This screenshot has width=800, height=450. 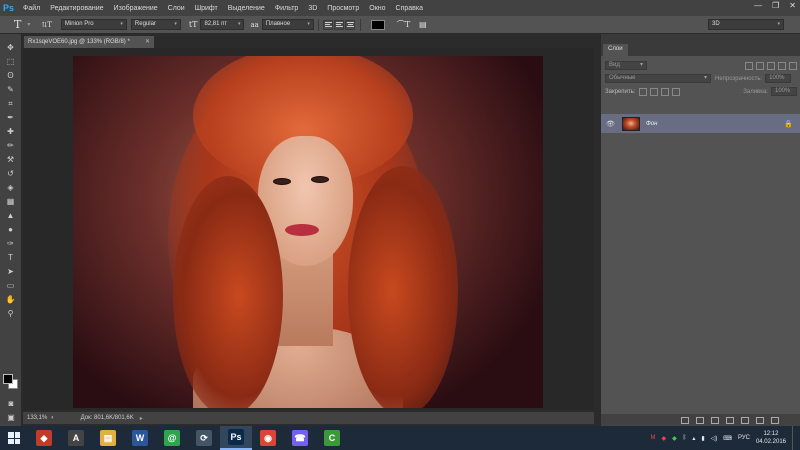 What do you see at coordinates (11, 202) in the screenshot?
I see `gradient-tool-icon: ▦` at bounding box center [11, 202].